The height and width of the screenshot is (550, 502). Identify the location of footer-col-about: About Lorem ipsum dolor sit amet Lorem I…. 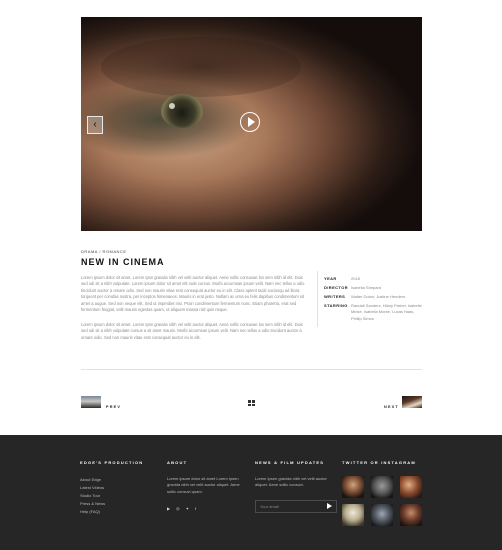
(208, 485).